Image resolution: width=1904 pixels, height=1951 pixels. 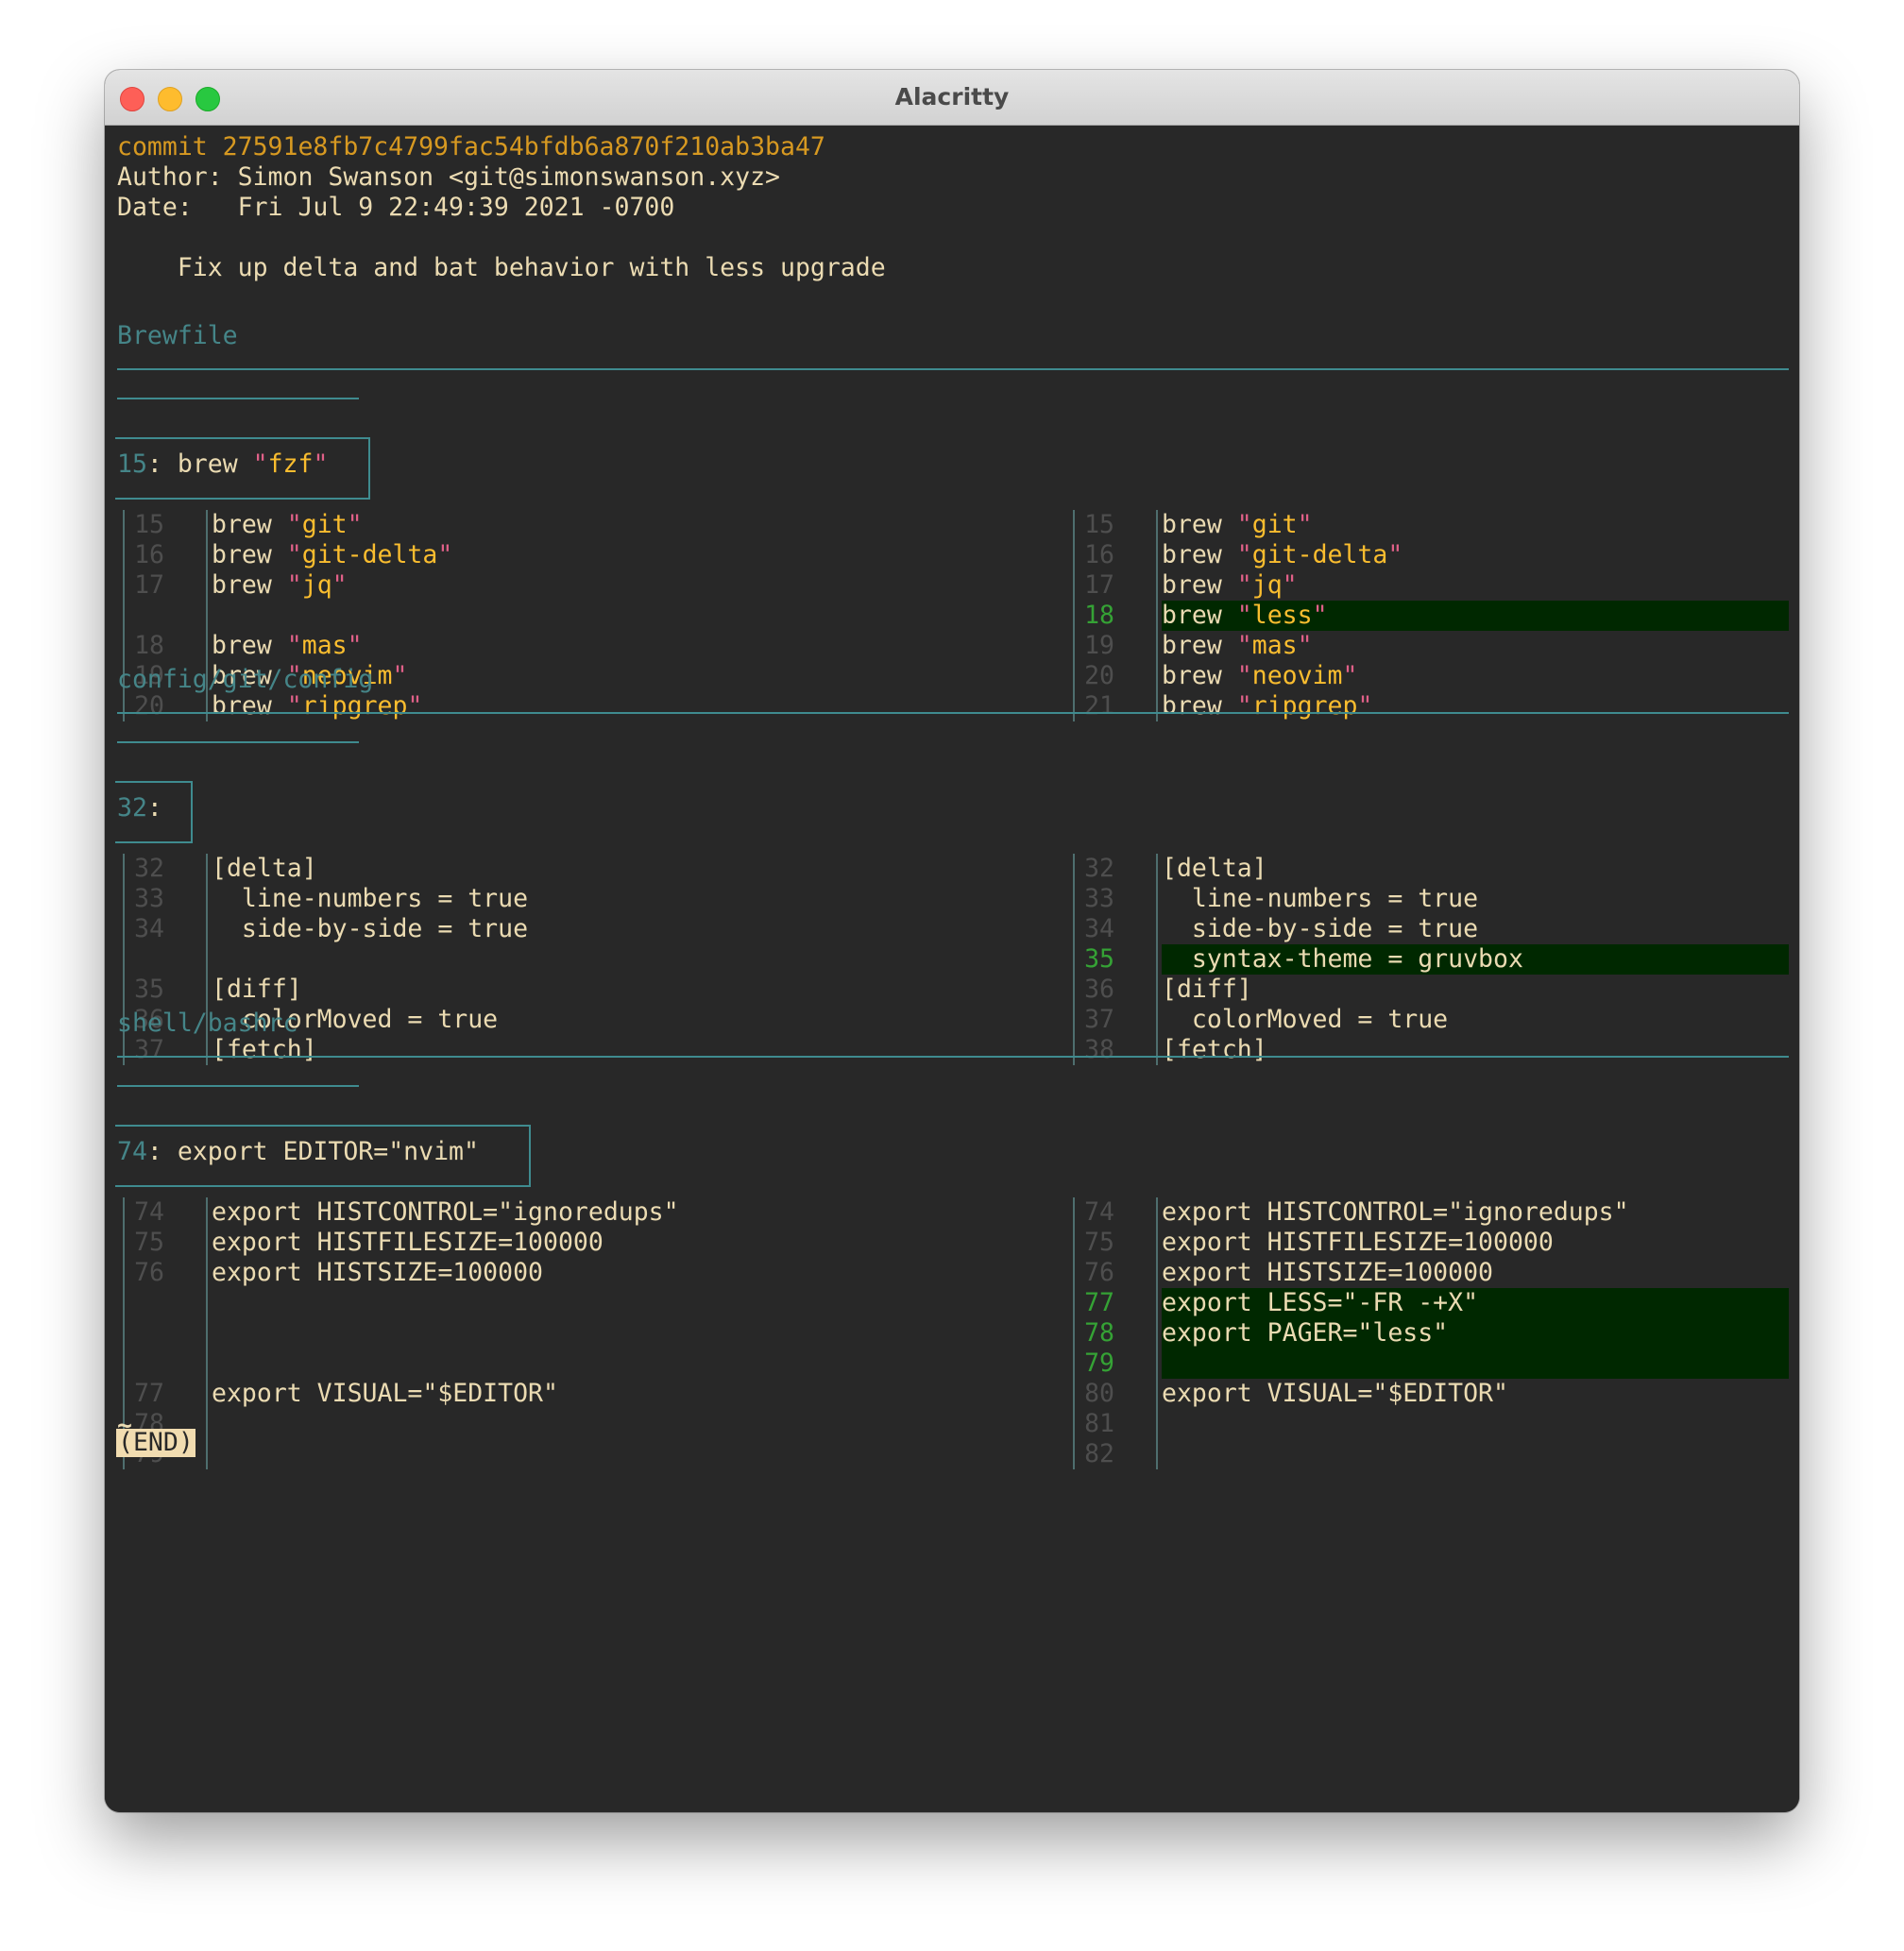 I want to click on left-code-line: export HISTSIZE=100000, so click(x=377, y=1273).